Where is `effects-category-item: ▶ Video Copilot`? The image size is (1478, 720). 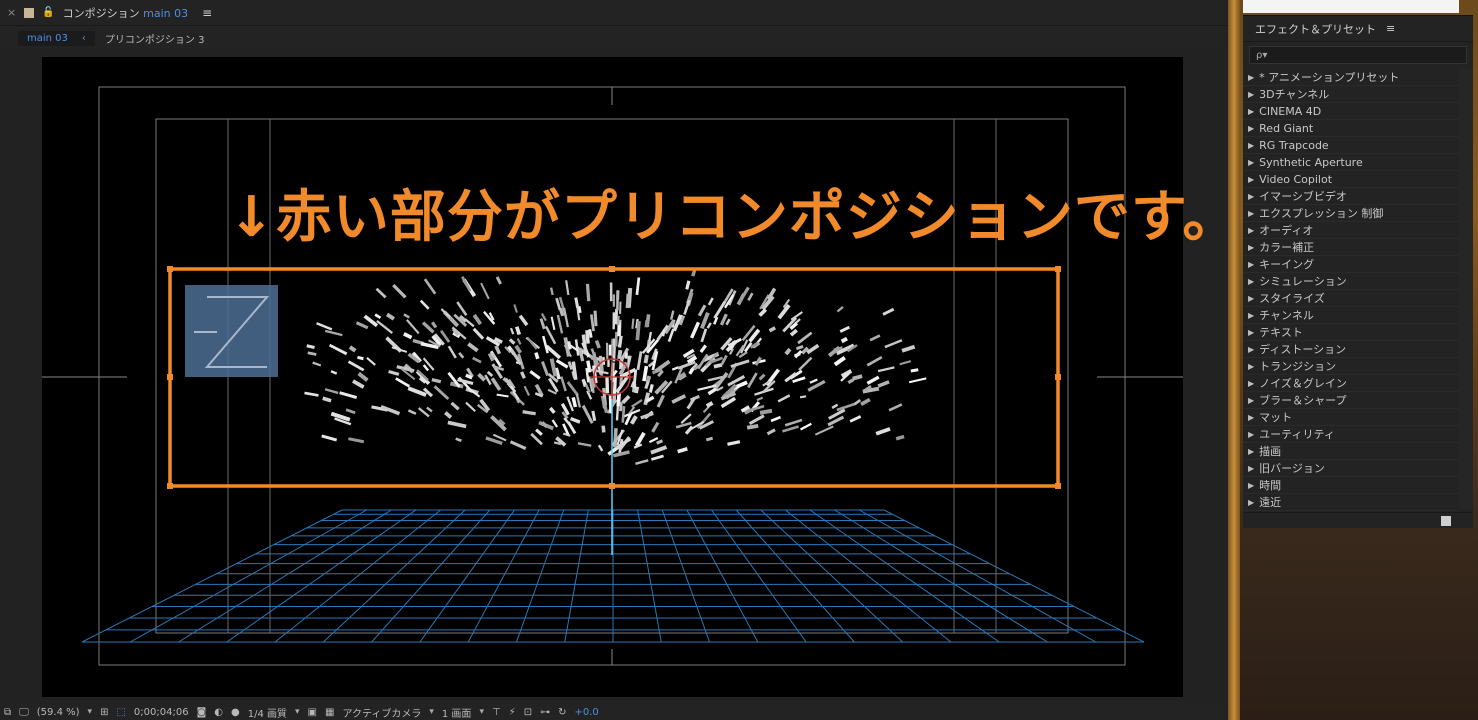 effects-category-item: ▶ Video Copilot is located at coordinates (1351, 179).